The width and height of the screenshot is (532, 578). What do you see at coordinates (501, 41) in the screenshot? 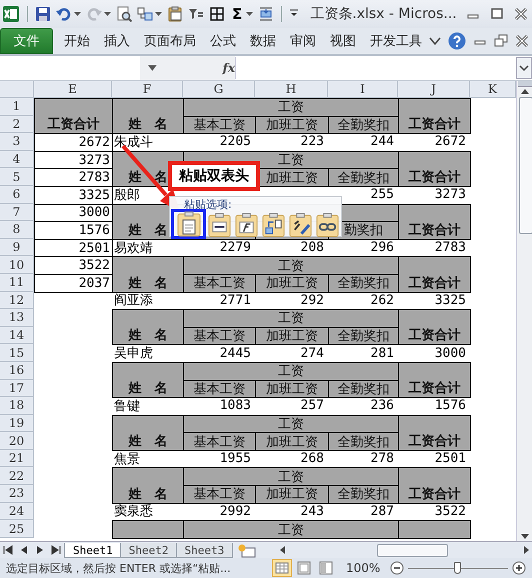
I see `restore-icon` at bounding box center [501, 41].